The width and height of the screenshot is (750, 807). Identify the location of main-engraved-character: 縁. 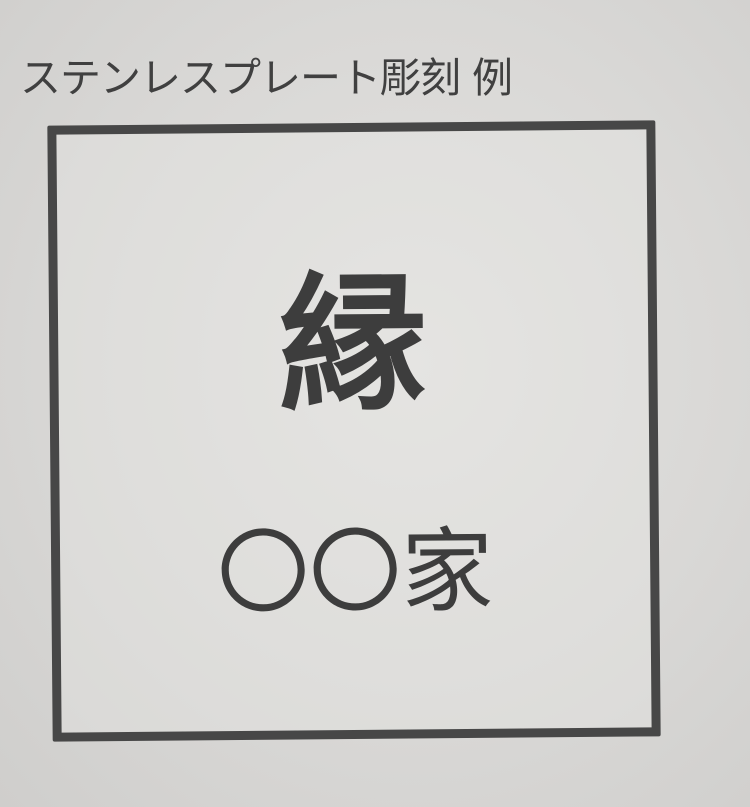
(353, 344).